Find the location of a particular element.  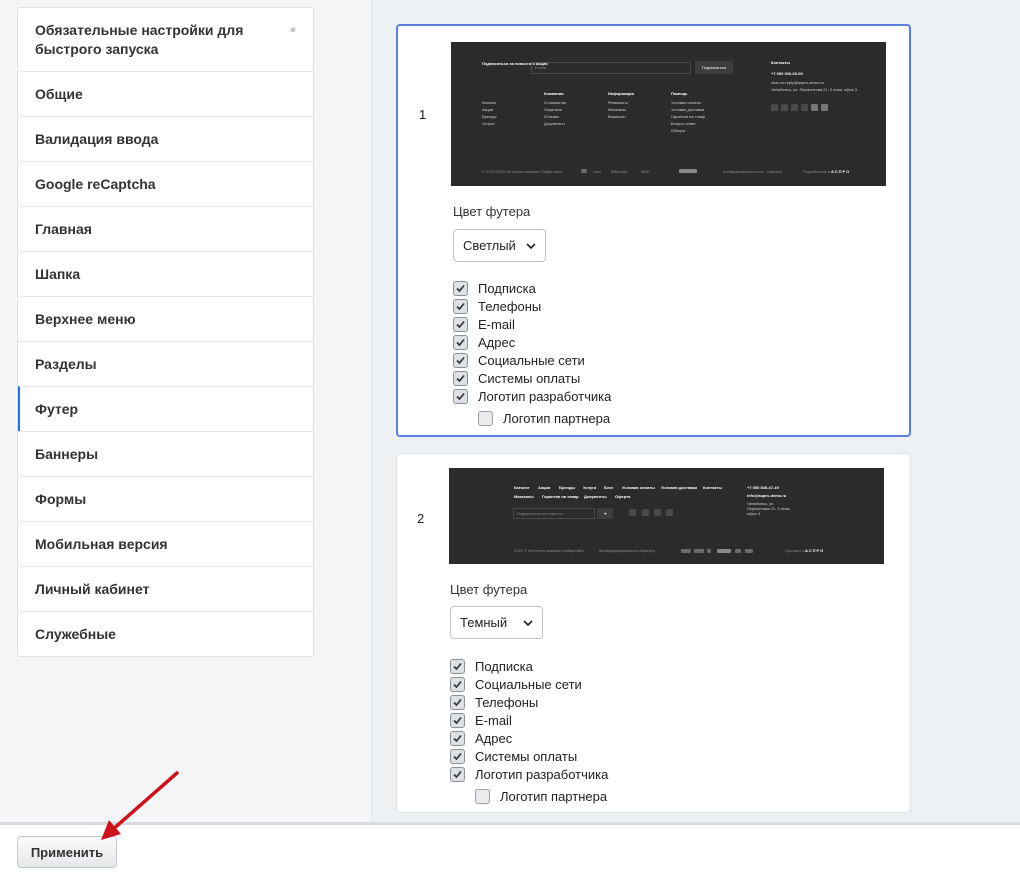

footer-color-select: Светлый is located at coordinates (499, 245).